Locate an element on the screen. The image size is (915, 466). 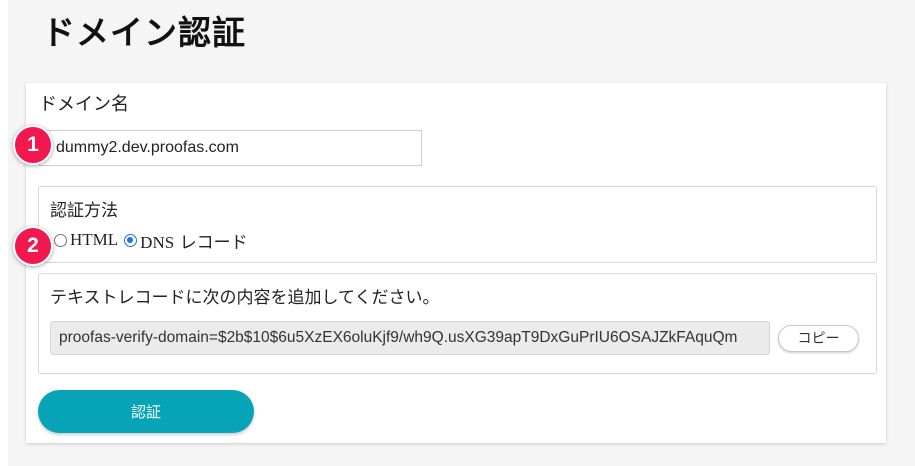
radio-dns-record-label-jp: レコード is located at coordinates (211, 242).